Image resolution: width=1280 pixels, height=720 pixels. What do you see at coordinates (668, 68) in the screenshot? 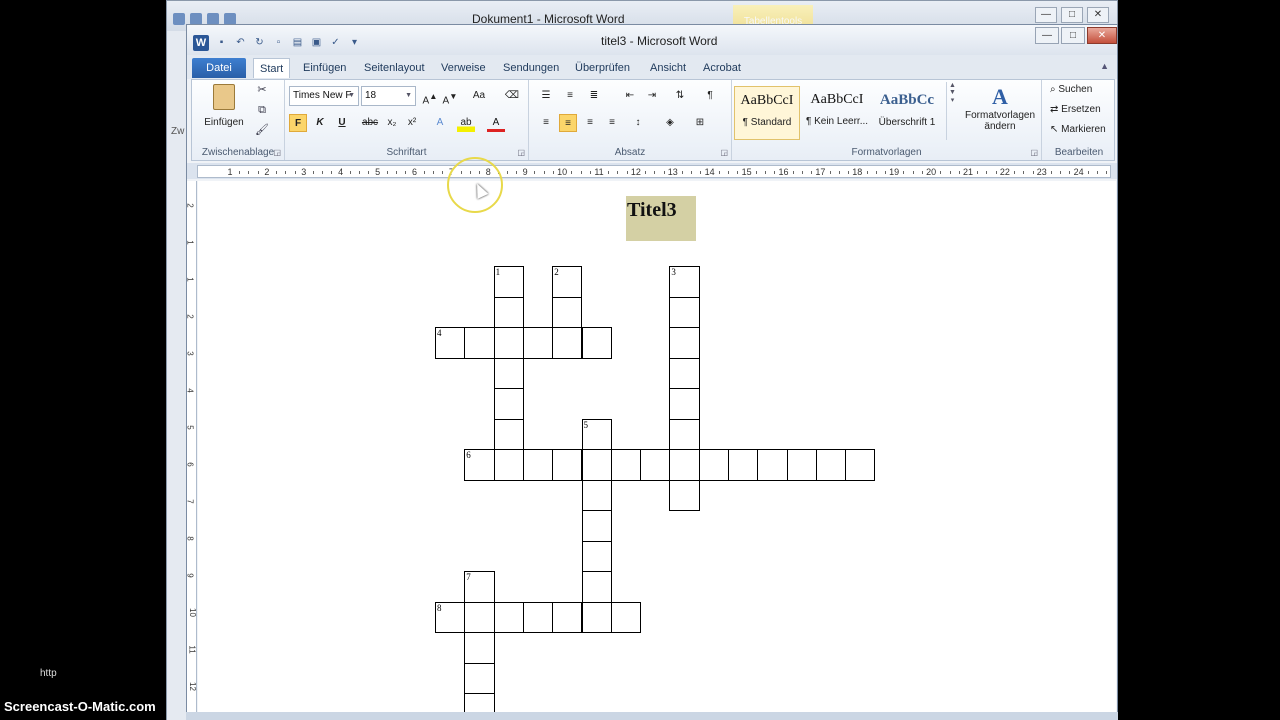
I see `tab-ansicht: Ansicht` at bounding box center [668, 68].